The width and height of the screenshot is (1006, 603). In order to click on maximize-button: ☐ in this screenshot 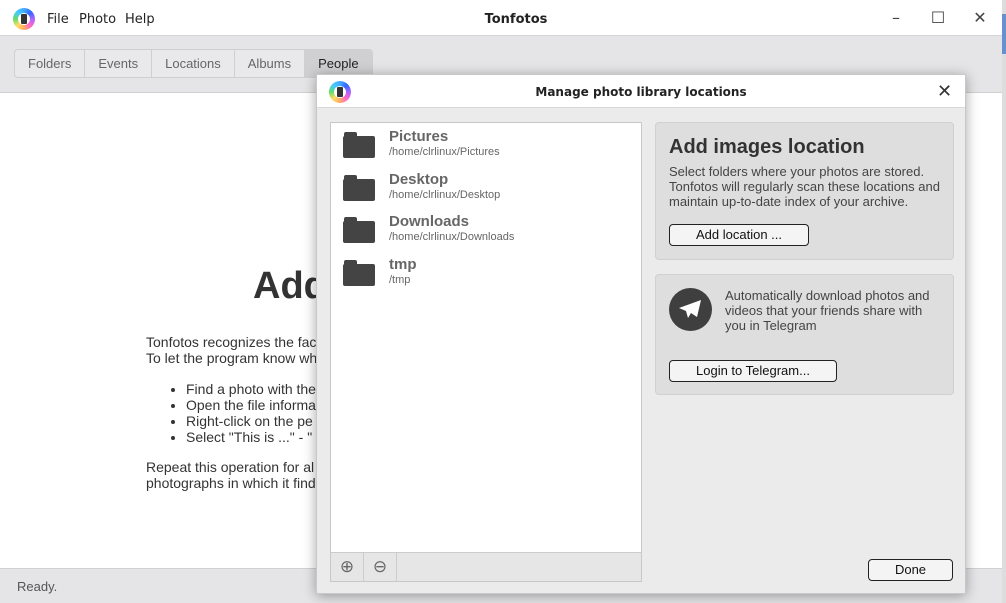, I will do `click(938, 17)`.